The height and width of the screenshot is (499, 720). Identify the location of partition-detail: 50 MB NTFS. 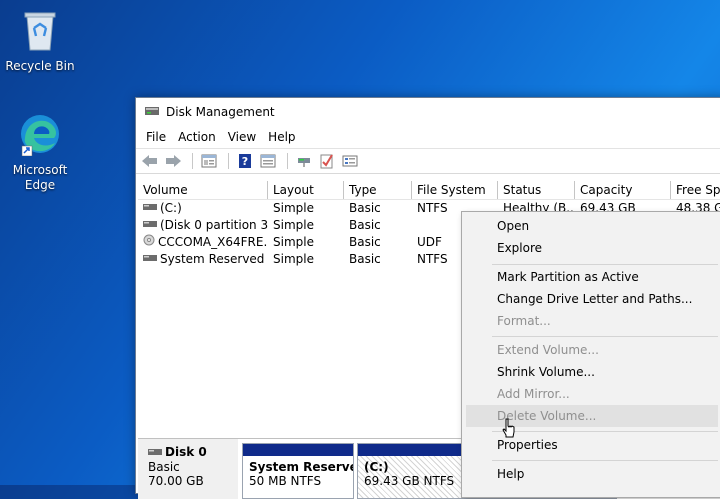
(285, 481).